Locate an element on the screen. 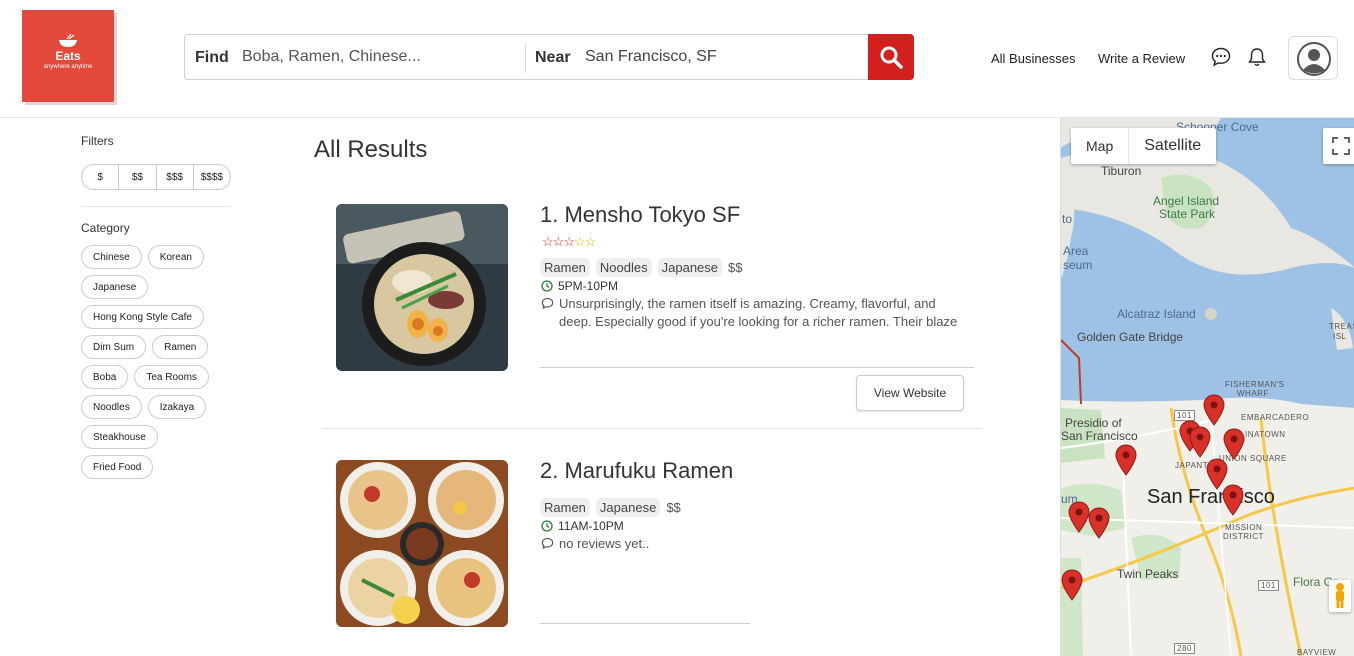 This screenshot has width=1354, height=656. category-chip-ramen: Ramen is located at coordinates (180, 347).